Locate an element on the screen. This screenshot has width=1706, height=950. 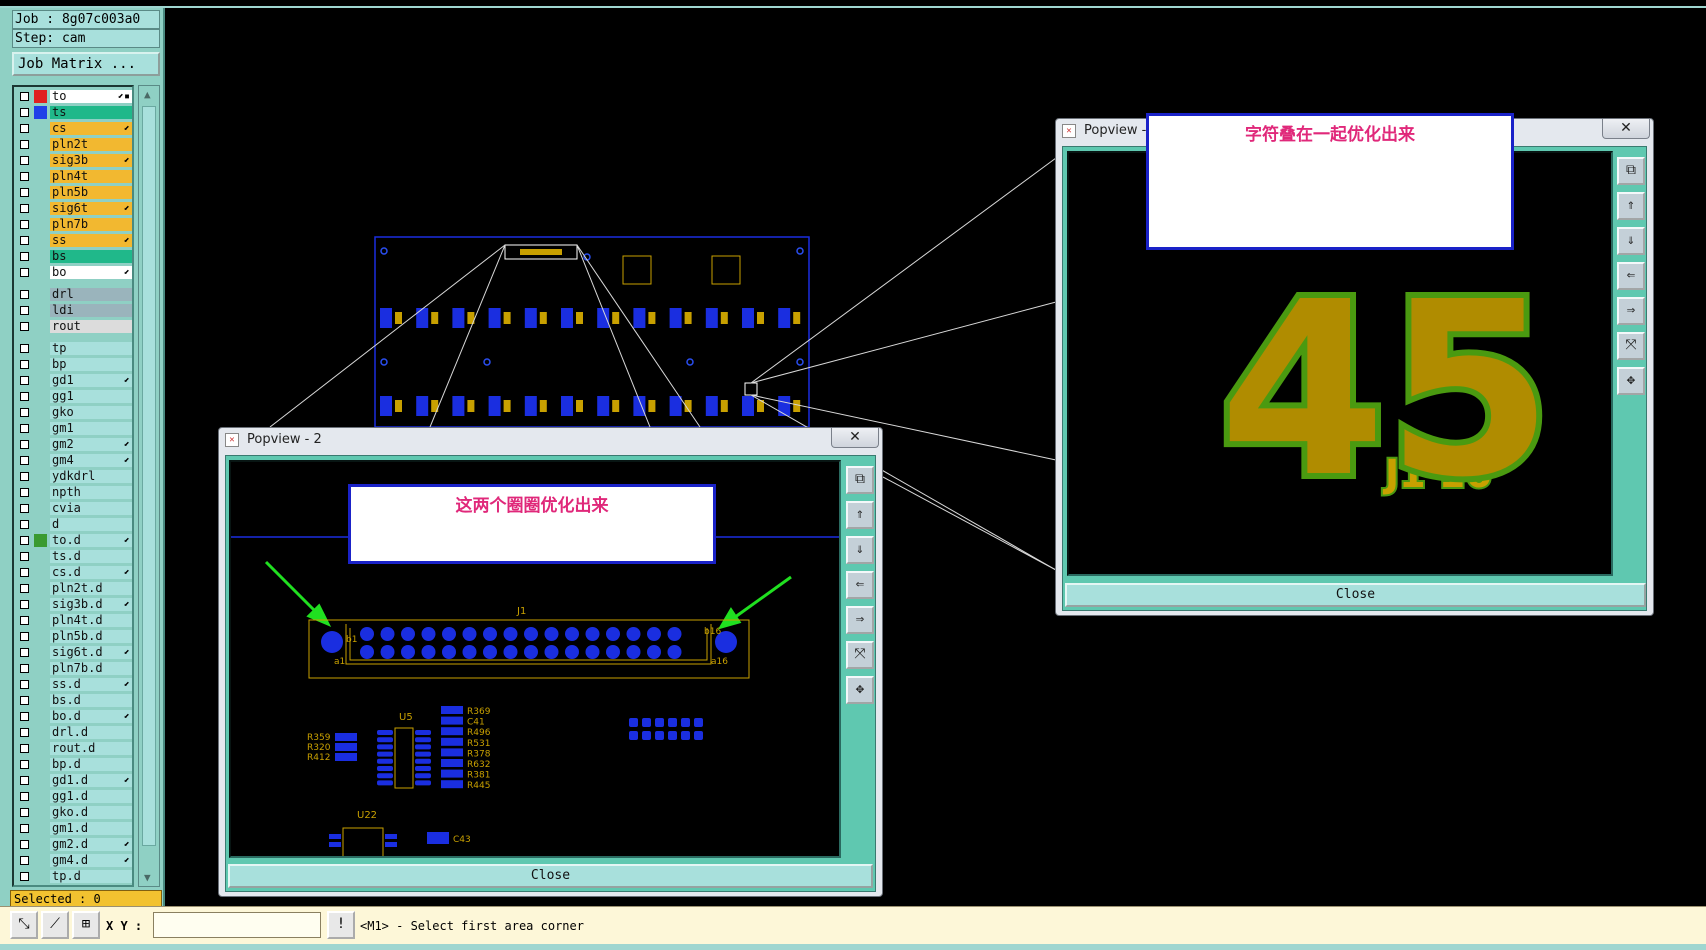
layer-name: bp is located at coordinates (91, 364).